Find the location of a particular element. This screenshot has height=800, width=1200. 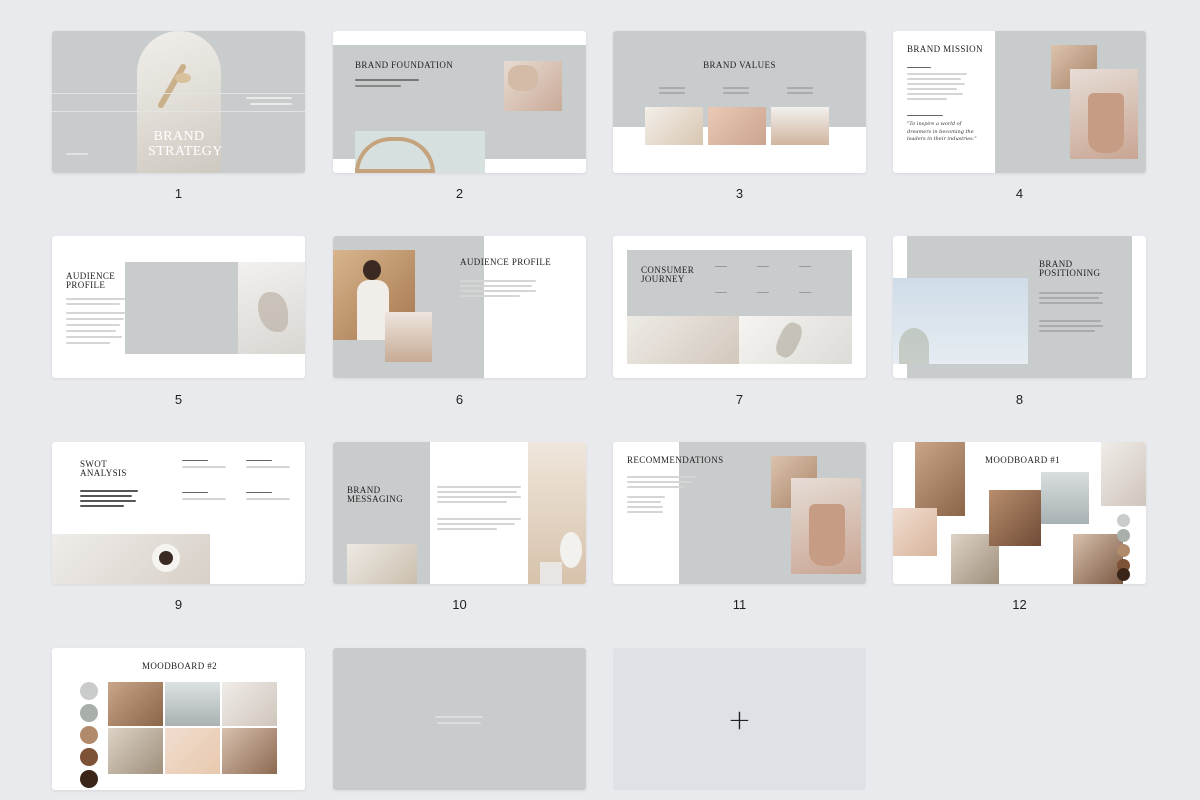

slide-thumbnail-8: BRAND POSITIONING is located at coordinates (1019, 307).